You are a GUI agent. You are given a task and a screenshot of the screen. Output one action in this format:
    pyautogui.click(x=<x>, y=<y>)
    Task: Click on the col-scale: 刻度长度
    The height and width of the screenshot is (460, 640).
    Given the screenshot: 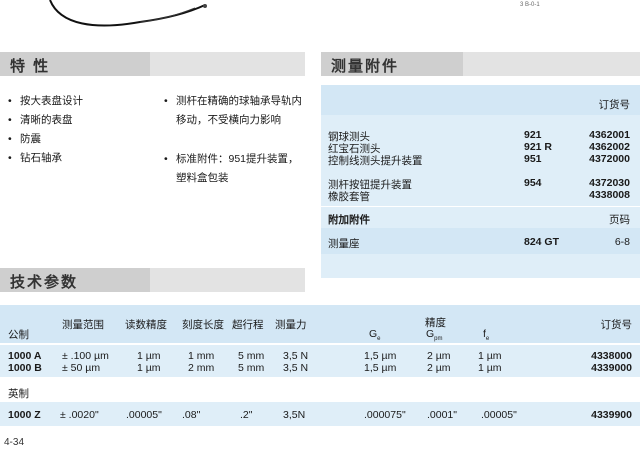 What is the action you would take?
    pyautogui.click(x=203, y=325)
    